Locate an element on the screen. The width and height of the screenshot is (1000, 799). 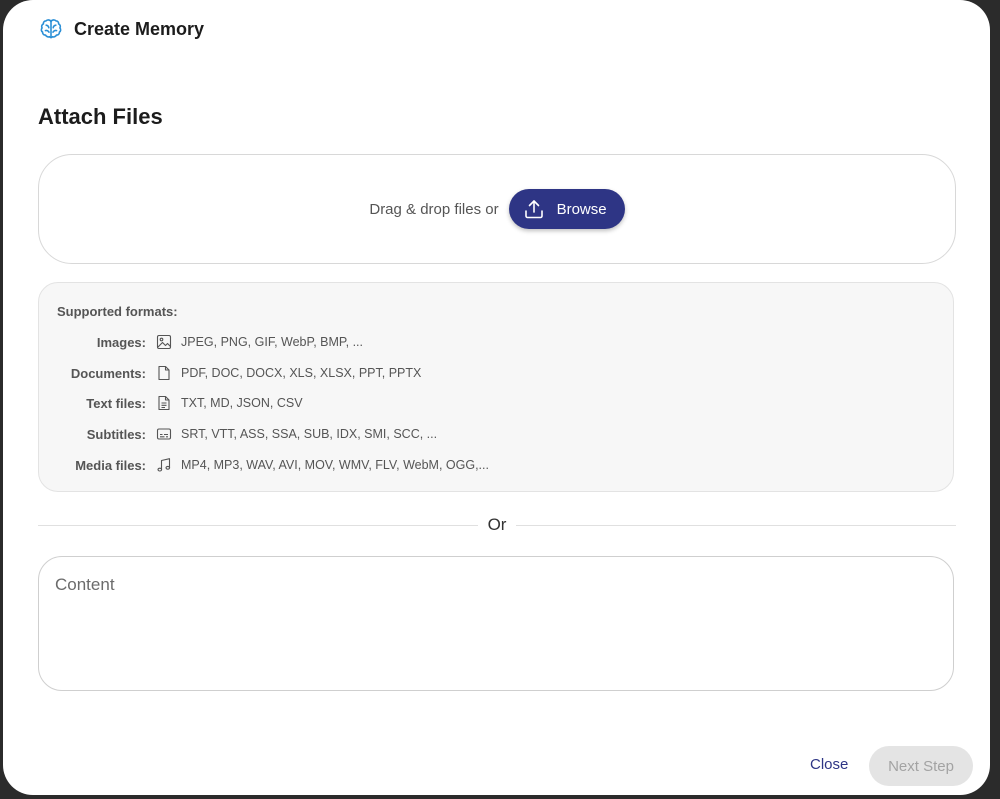
or-divider: Or is located at coordinates (497, 525).